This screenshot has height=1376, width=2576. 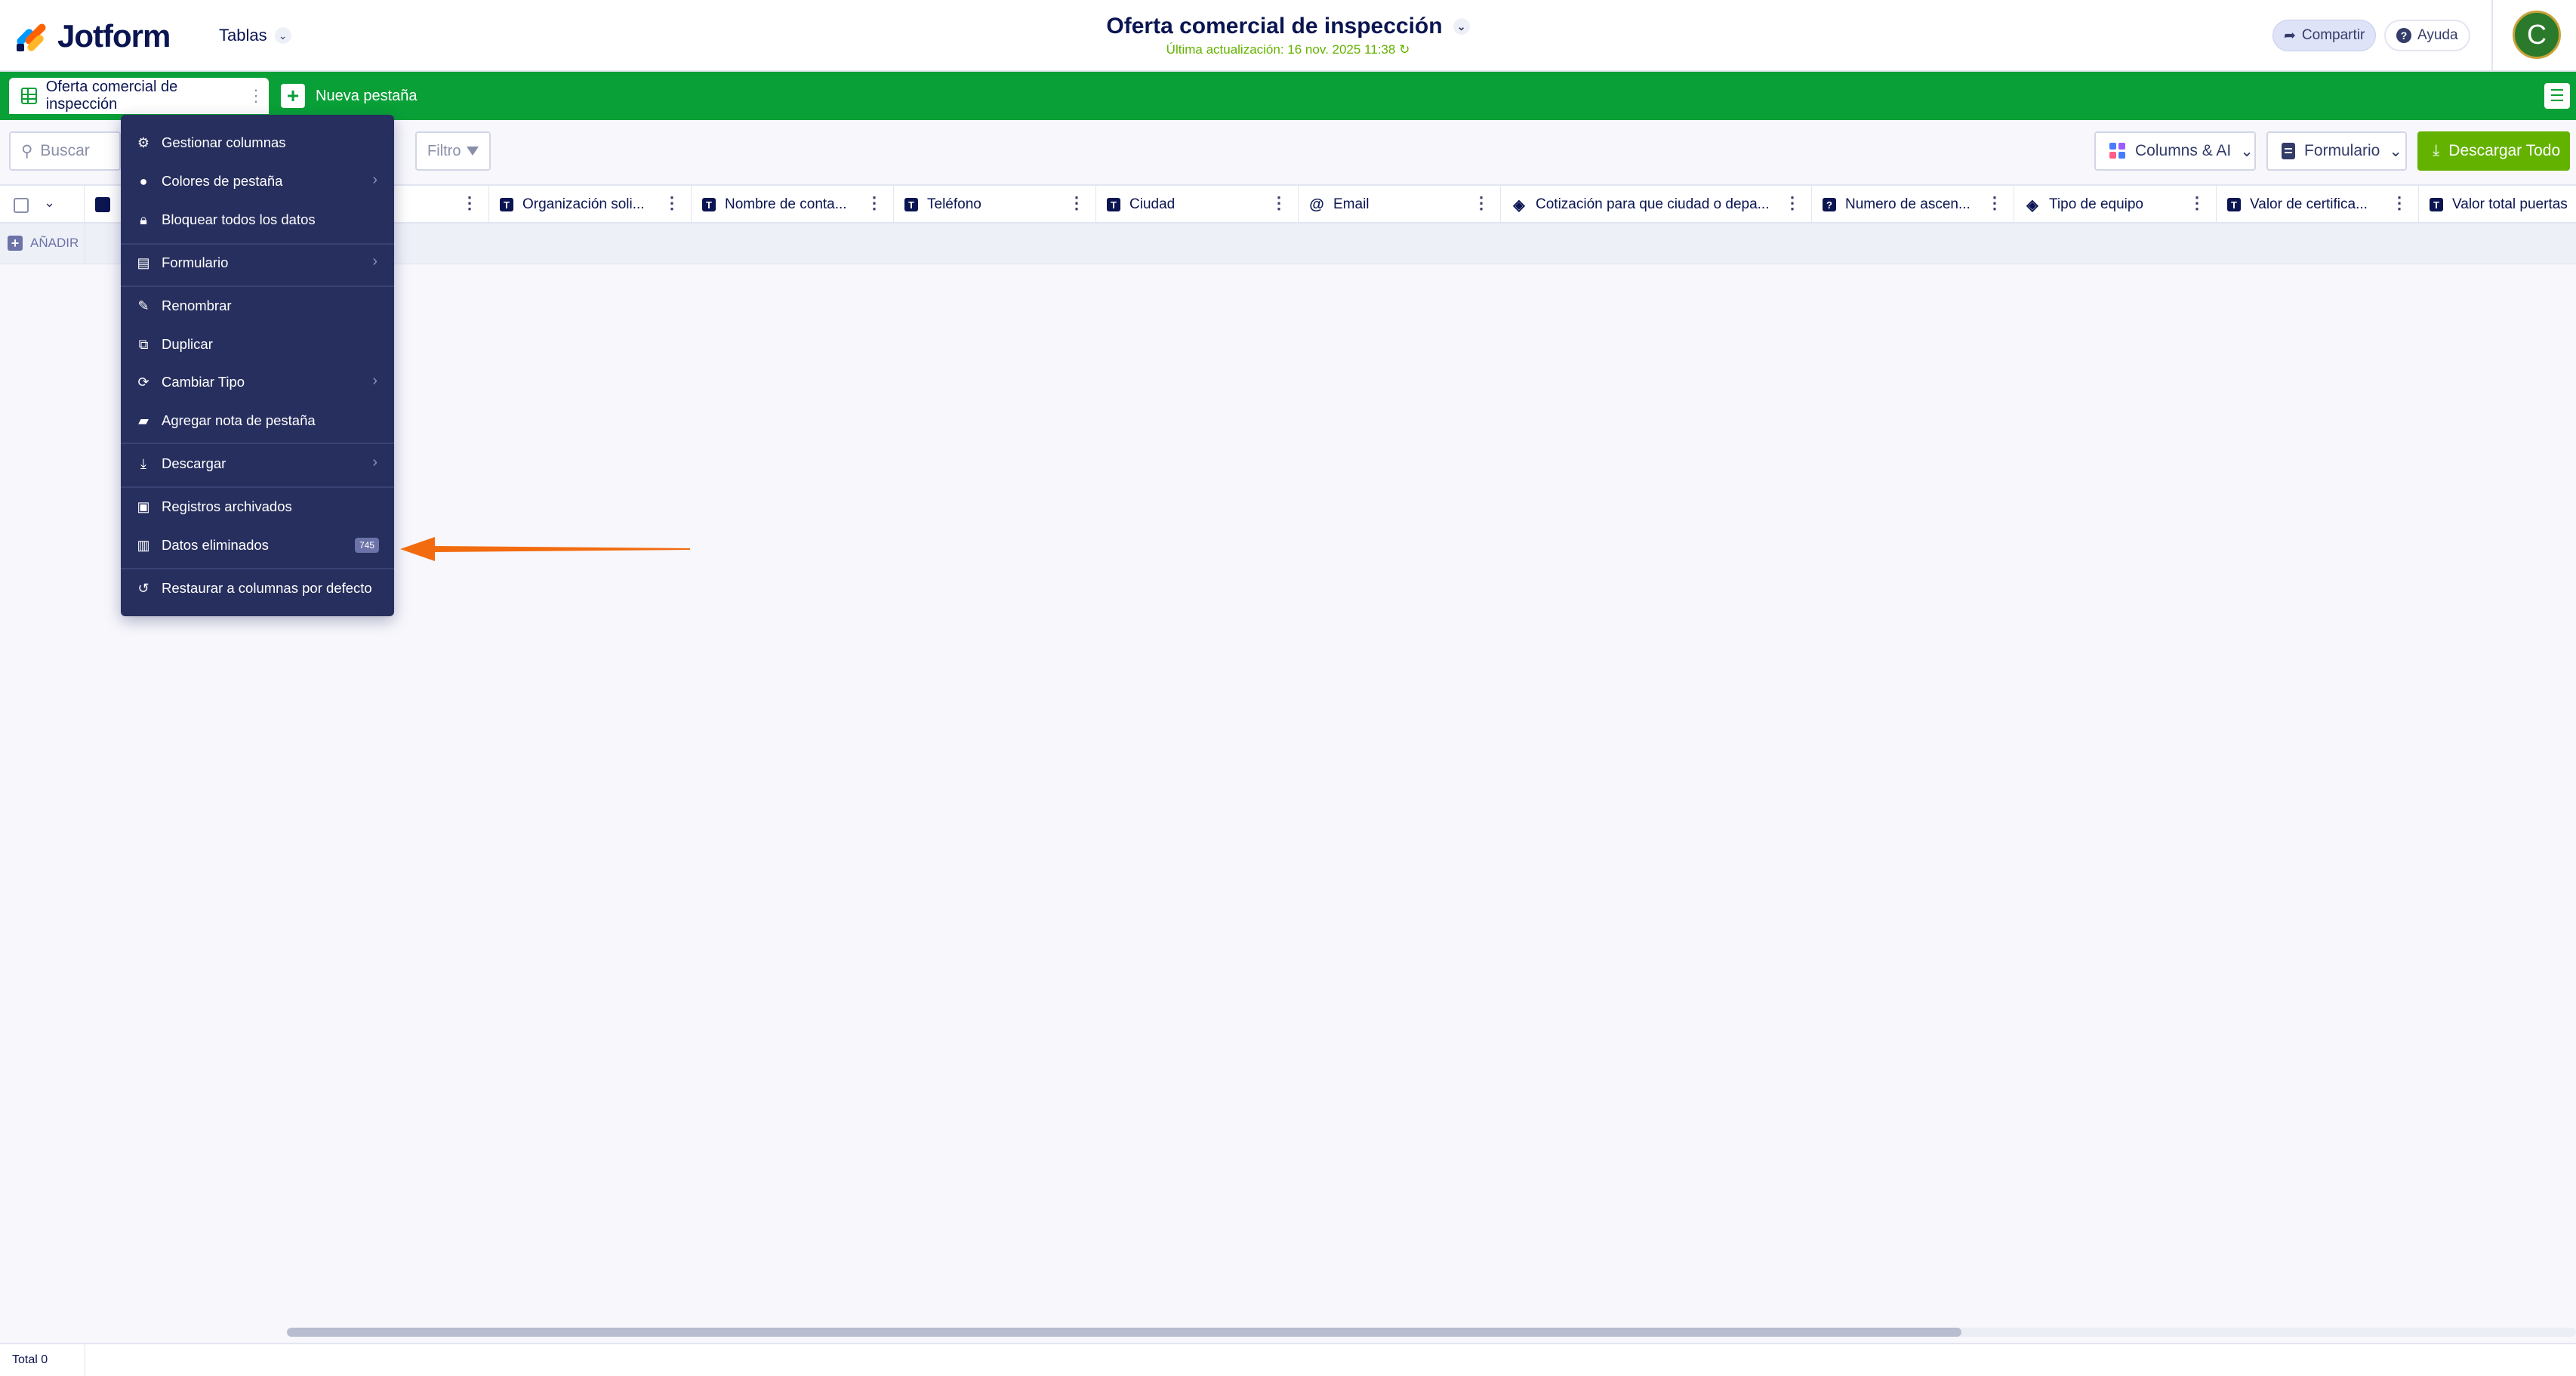 I want to click on tab-oferta-comercial: Oferta comercial de inspección ⋮, so click(x=139, y=96).